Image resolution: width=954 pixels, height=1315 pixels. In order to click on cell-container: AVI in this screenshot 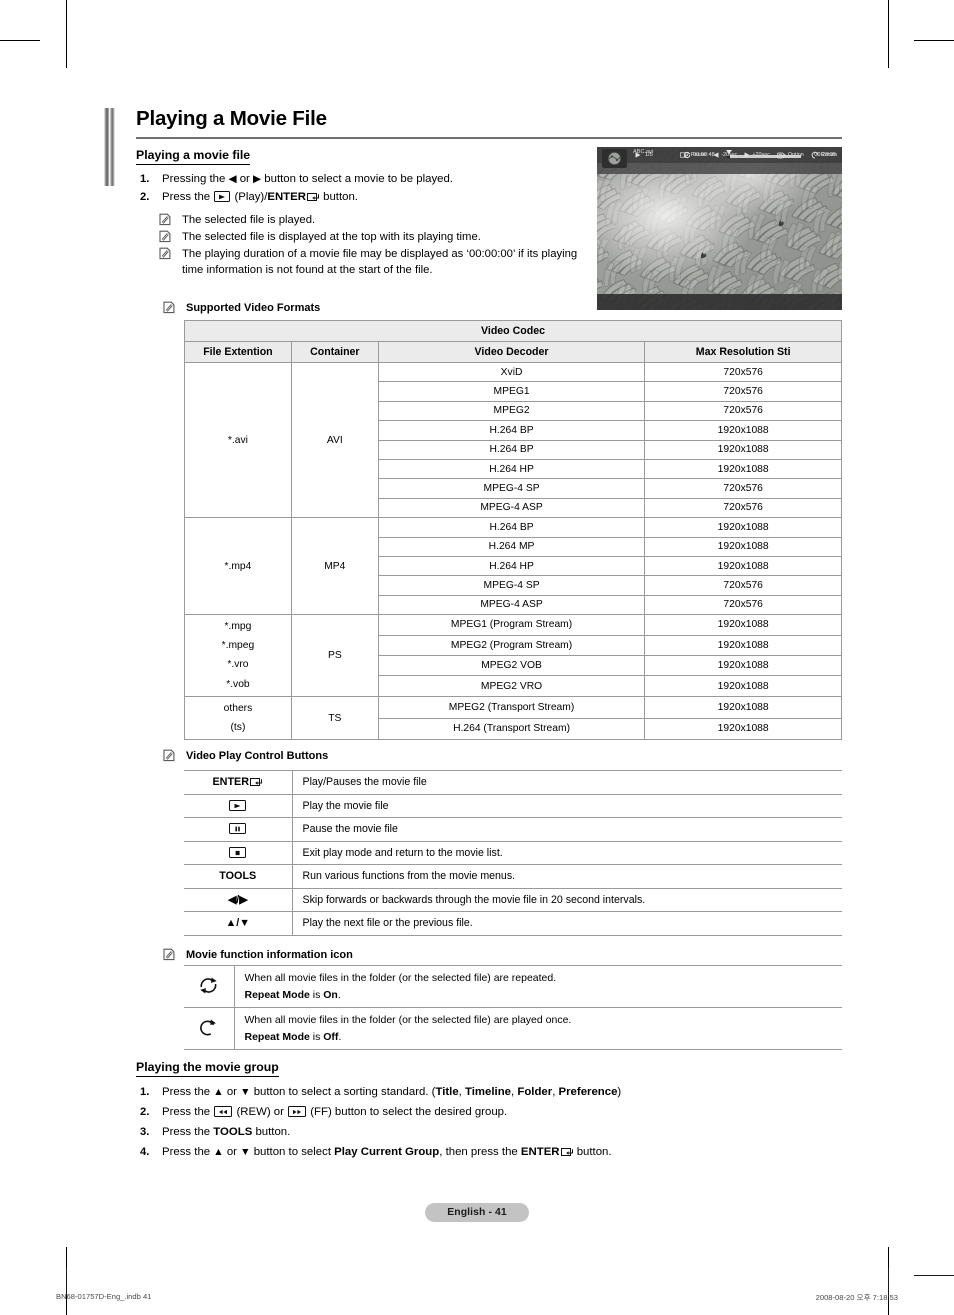, I will do `click(334, 440)`.